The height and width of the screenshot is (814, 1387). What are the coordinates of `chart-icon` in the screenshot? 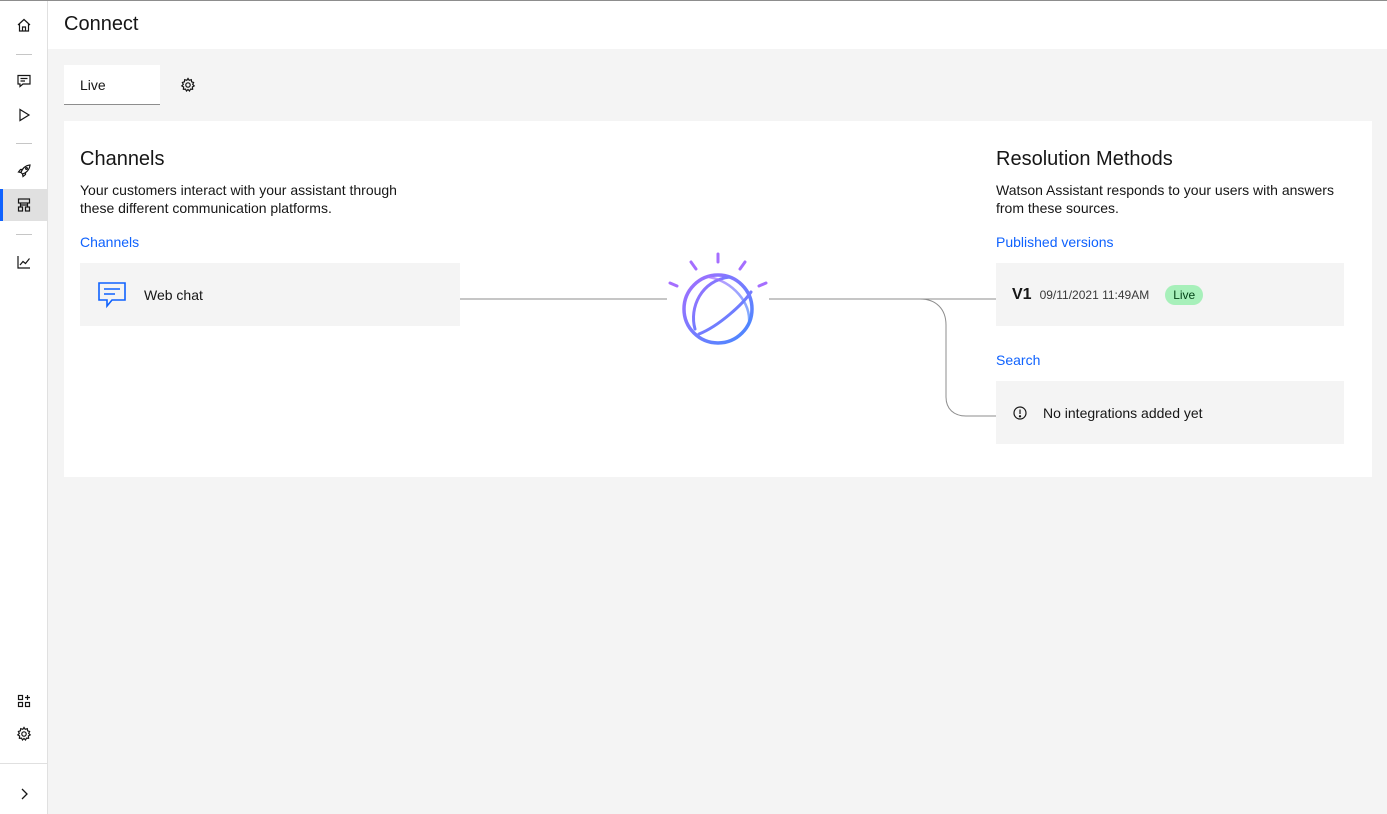 It's located at (23, 262).